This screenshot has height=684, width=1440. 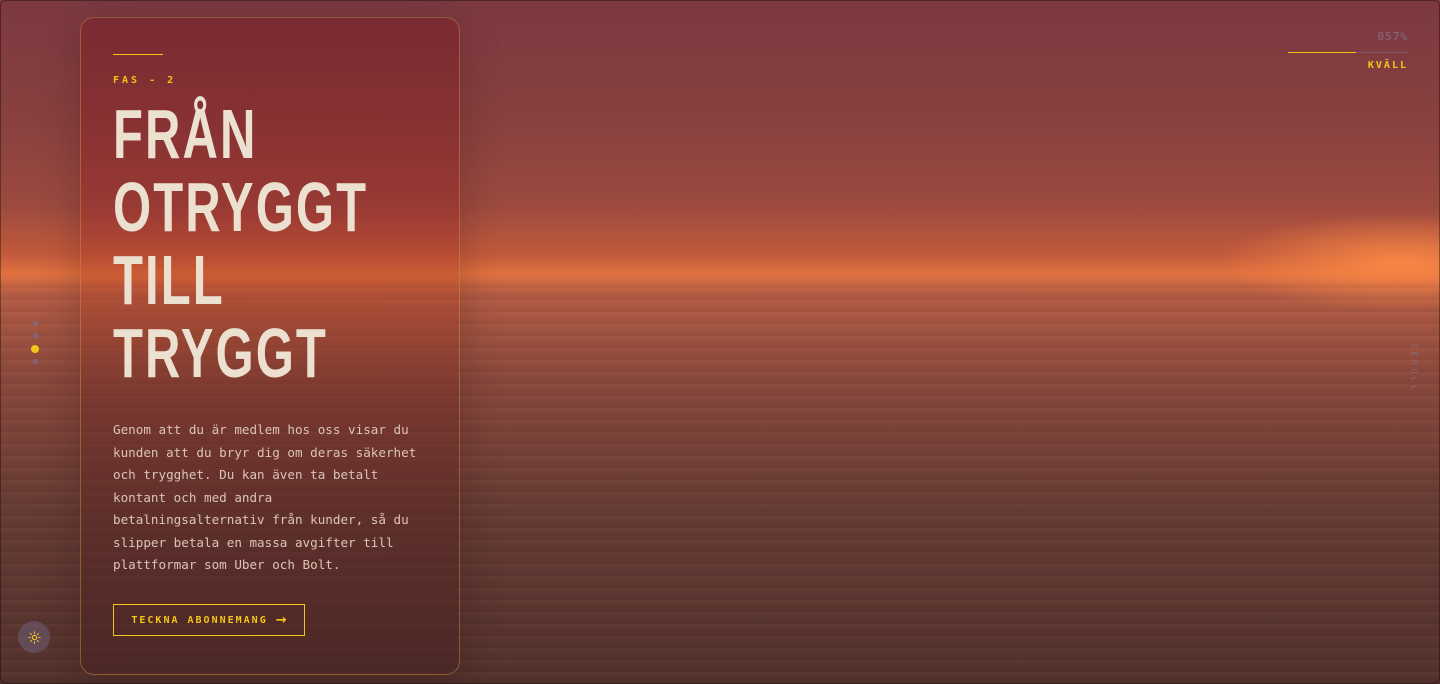 I want to click on headline-line: FRÅN, so click(x=185, y=134).